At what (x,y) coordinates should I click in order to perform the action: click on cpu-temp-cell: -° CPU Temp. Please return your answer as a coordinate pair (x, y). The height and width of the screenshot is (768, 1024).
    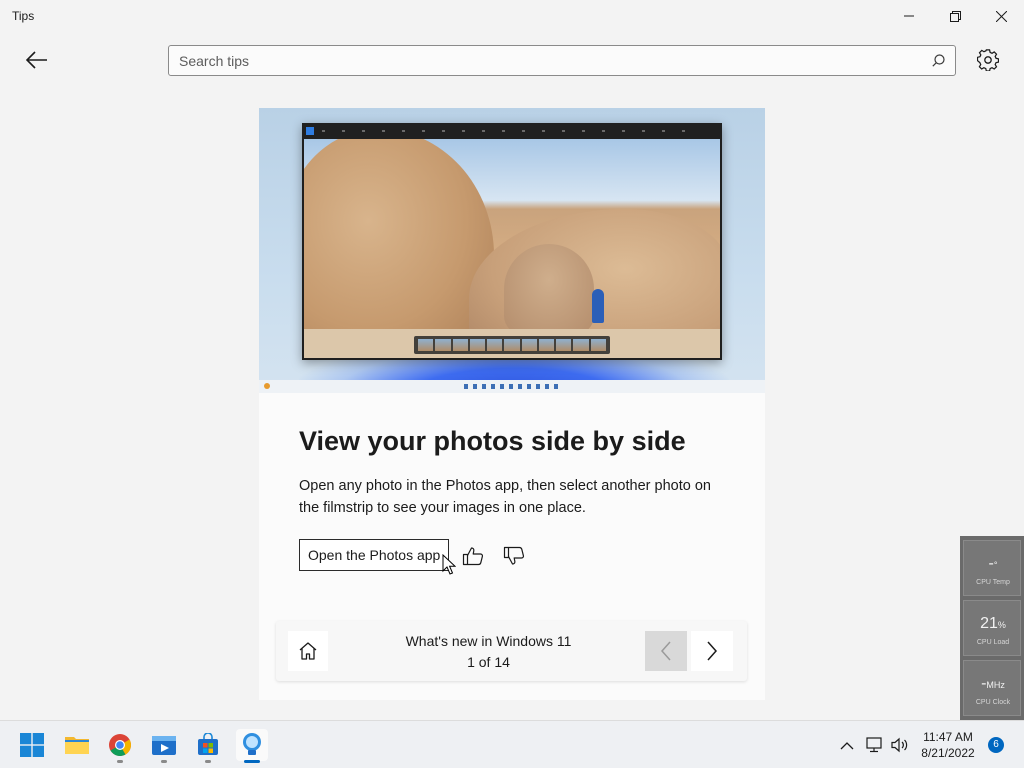
    Looking at the image, I should click on (992, 568).